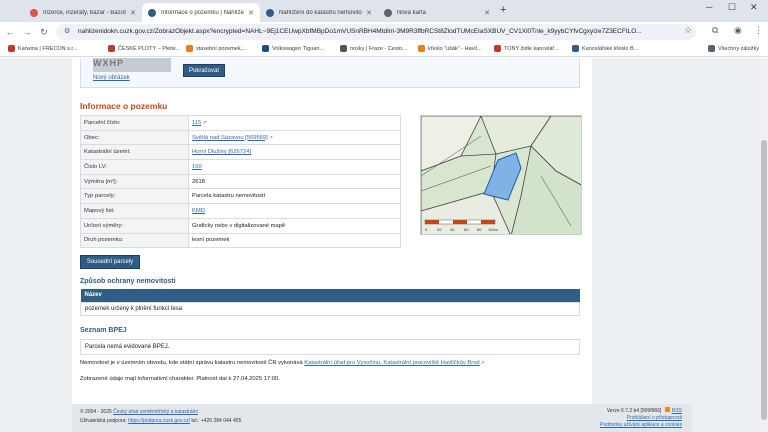  I want to click on tab-nova-karta: Nová karta ✕, so click(437, 12).